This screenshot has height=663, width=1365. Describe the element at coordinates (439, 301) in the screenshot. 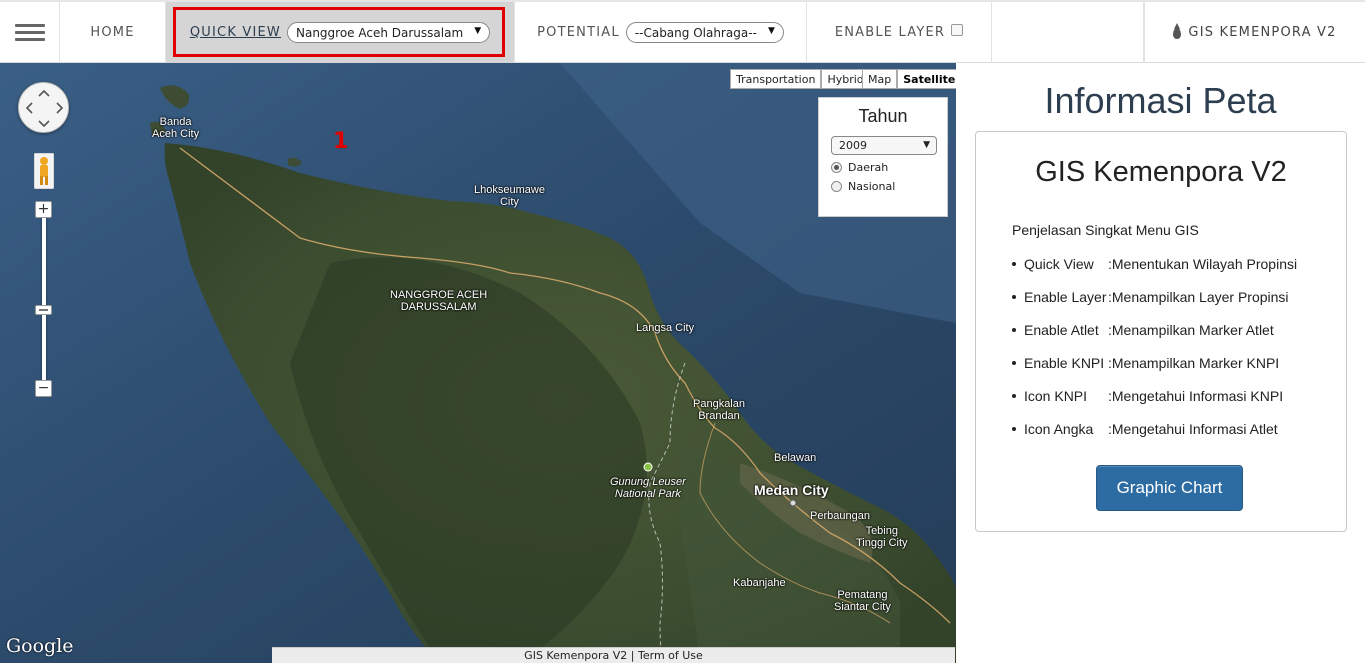

I see `map-label-region: NANGGROE ACEH DARUSSALAM` at that location.